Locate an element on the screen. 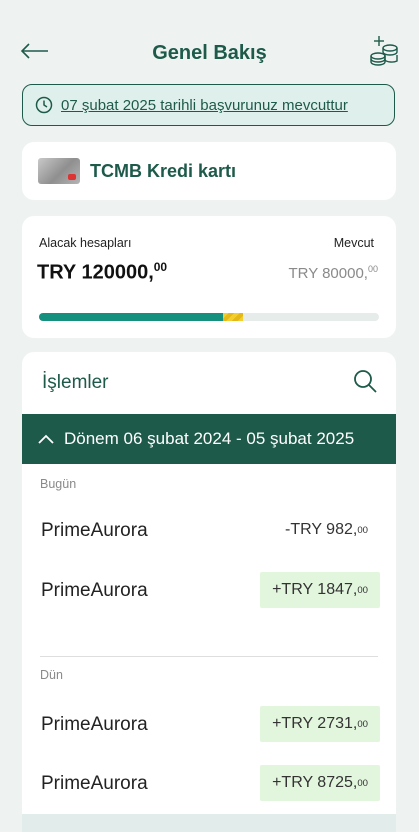 The height and width of the screenshot is (832, 419). transaction-row: PrimeAurora +TRY 2731, 00 is located at coordinates (209, 724).